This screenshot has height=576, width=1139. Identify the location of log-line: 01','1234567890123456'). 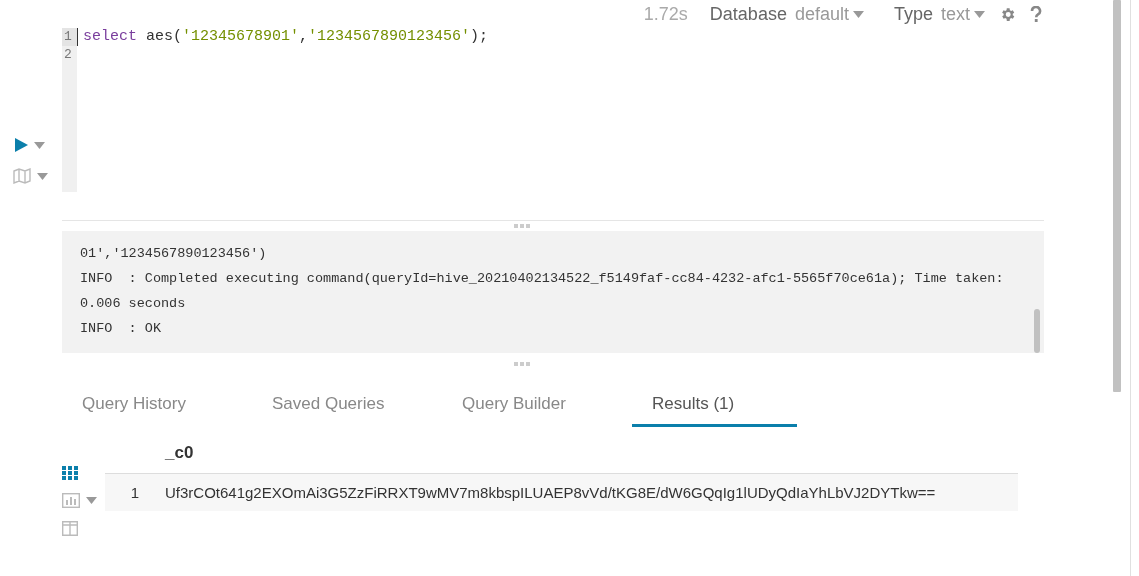
(174, 254).